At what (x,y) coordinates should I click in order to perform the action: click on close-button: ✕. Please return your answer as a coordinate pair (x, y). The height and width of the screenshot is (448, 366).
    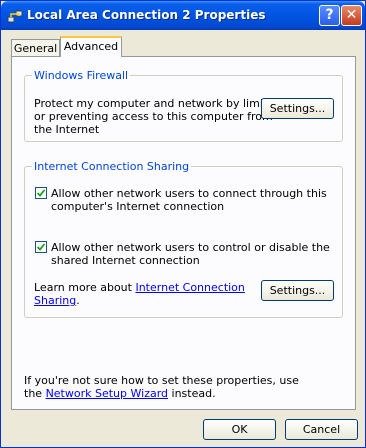
    Looking at the image, I should click on (351, 15).